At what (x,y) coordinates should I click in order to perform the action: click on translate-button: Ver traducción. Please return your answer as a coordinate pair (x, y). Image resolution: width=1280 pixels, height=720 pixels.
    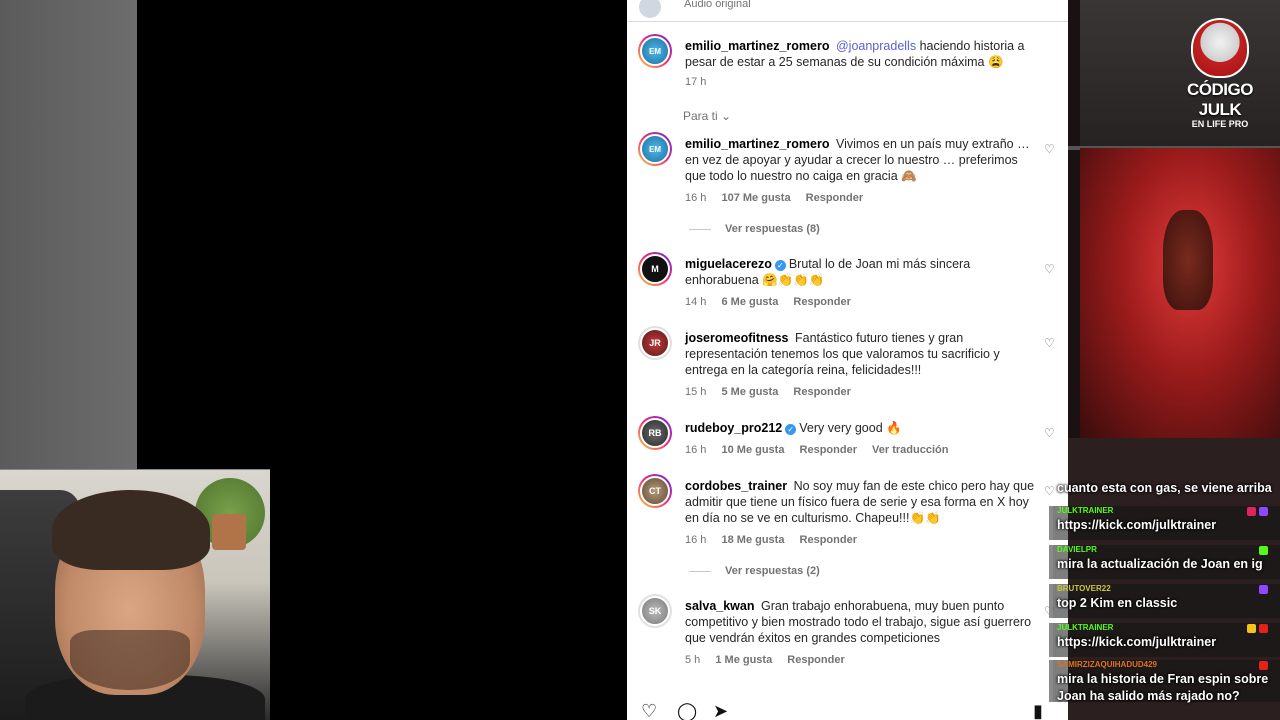
    Looking at the image, I should click on (910, 450).